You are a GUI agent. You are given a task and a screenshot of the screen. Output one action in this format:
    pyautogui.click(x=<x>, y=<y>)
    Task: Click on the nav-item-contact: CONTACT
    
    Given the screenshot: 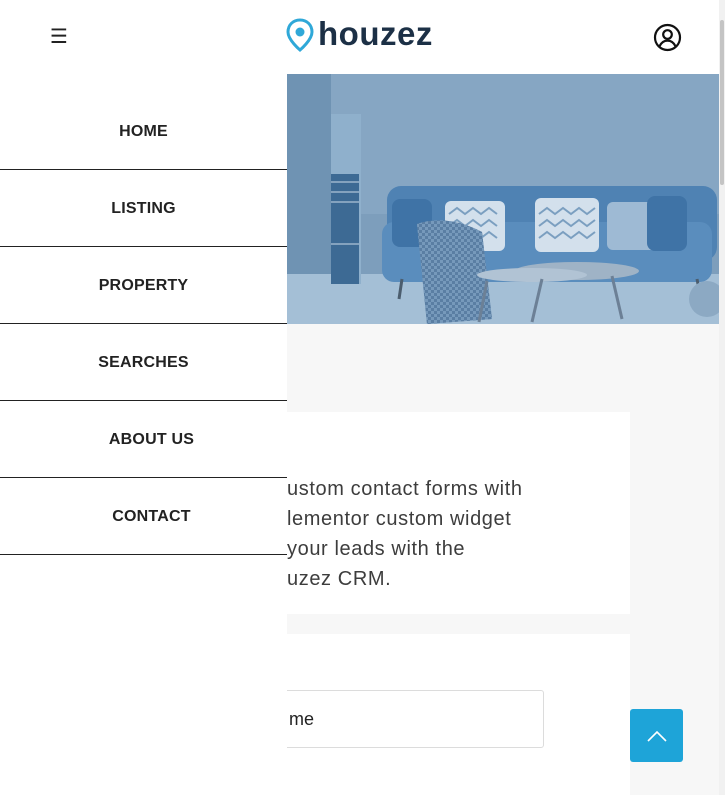 What is the action you would take?
    pyautogui.click(x=143, y=516)
    